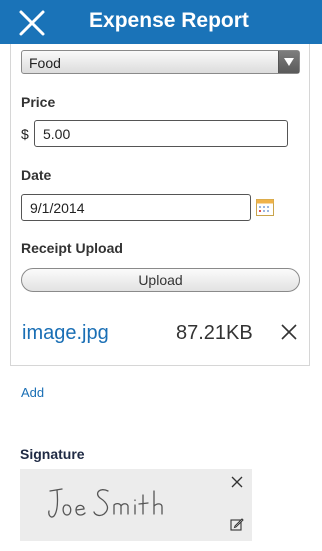 The height and width of the screenshot is (551, 322). What do you see at coordinates (52, 454) in the screenshot?
I see `signature-label: Signature` at bounding box center [52, 454].